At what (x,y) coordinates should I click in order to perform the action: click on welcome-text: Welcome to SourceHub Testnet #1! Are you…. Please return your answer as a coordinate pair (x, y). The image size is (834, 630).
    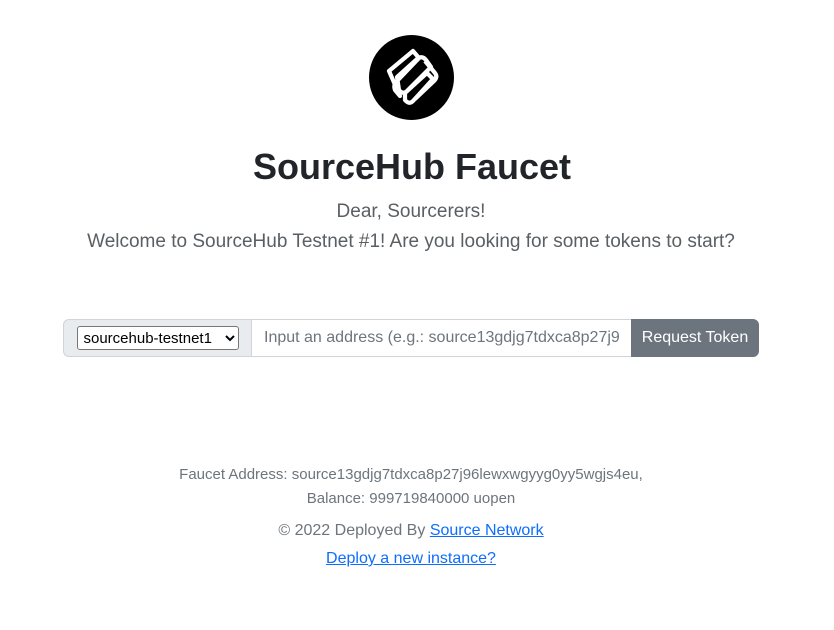
    Looking at the image, I should click on (411, 241).